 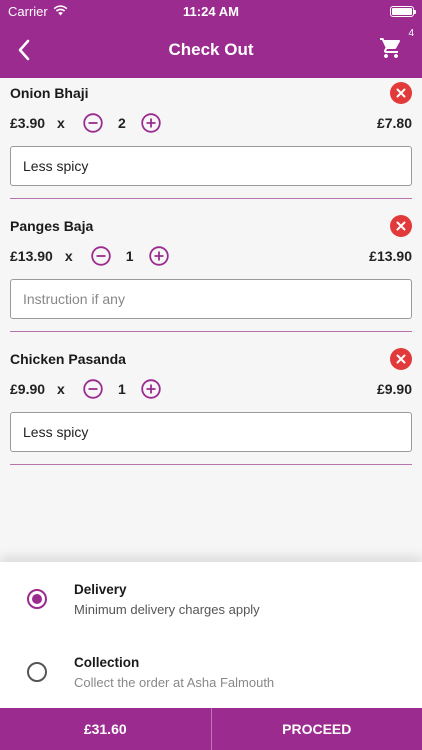 What do you see at coordinates (211, 123) in the screenshot?
I see `quantity-row: £3.90 x 2 £7.80` at bounding box center [211, 123].